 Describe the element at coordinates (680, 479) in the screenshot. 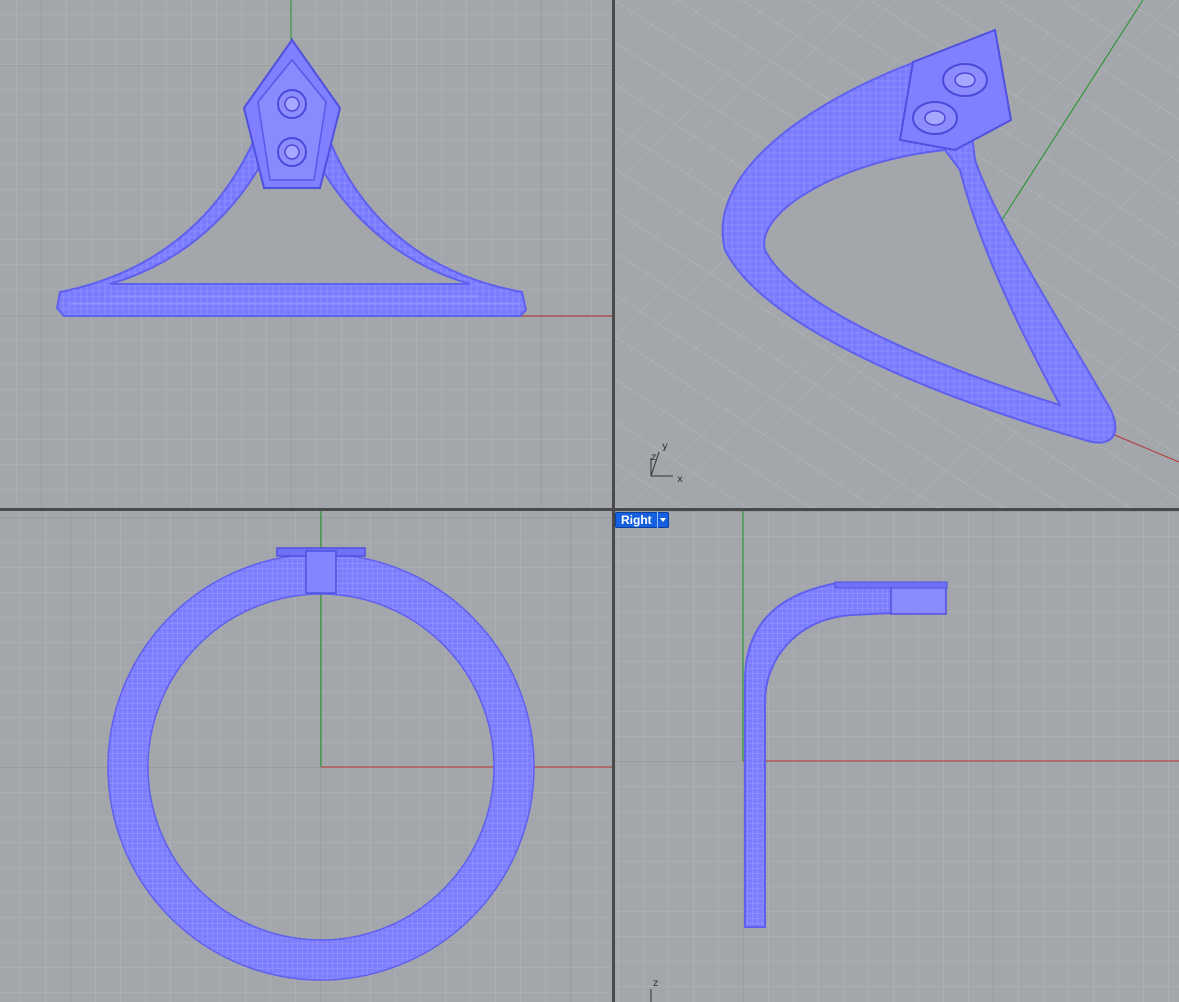

I see `axis-label-x: x` at that location.